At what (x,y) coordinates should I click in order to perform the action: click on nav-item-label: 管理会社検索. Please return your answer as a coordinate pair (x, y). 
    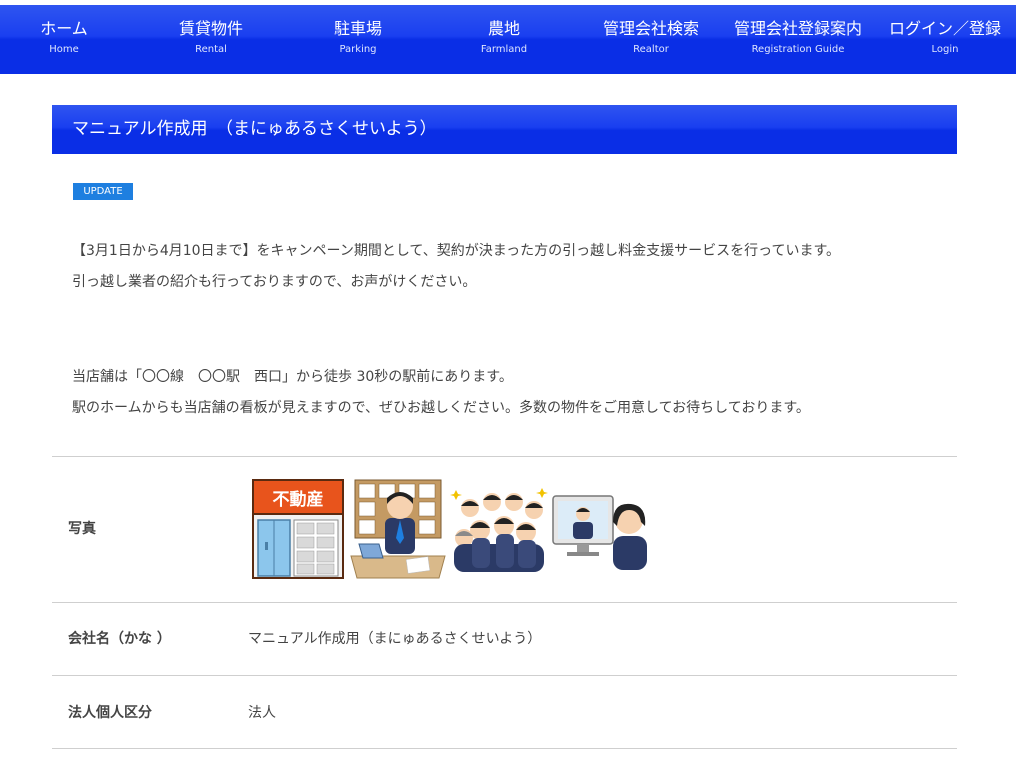
    Looking at the image, I should click on (650, 28).